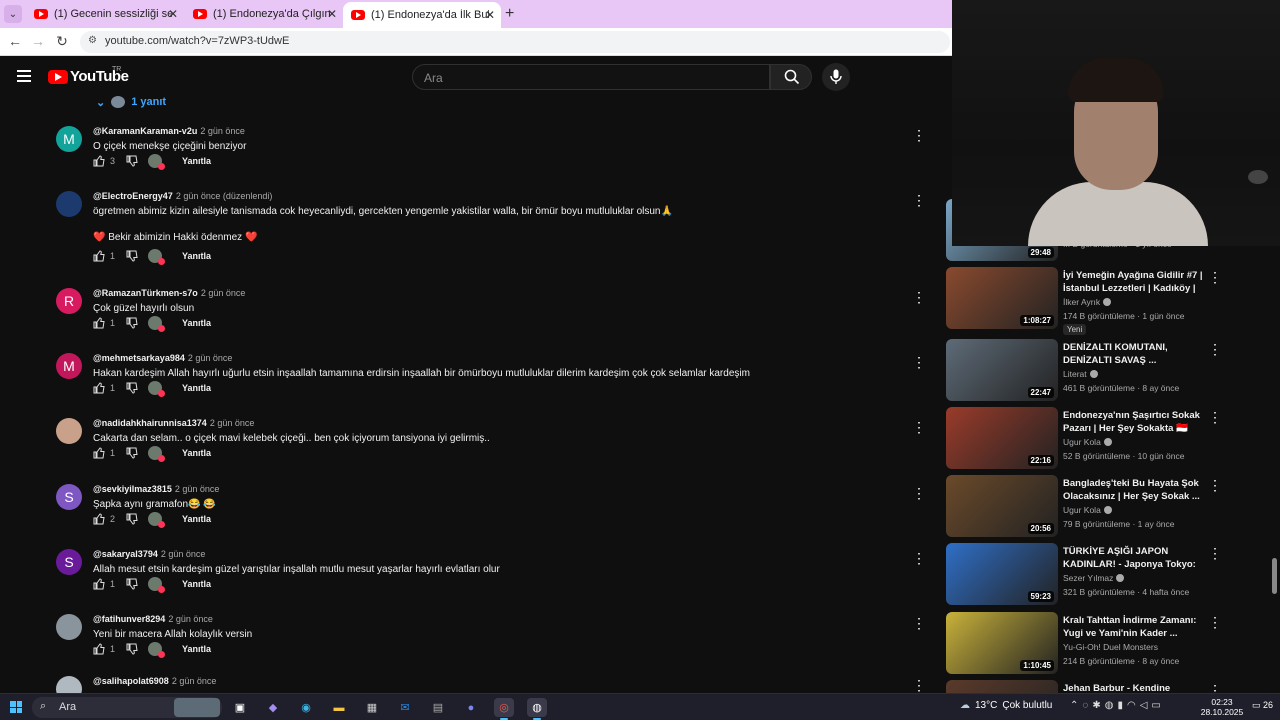 The height and width of the screenshot is (720, 1280). Describe the element at coordinates (131, 681) in the screenshot. I see `comment-author: @salihapolat6908` at that location.